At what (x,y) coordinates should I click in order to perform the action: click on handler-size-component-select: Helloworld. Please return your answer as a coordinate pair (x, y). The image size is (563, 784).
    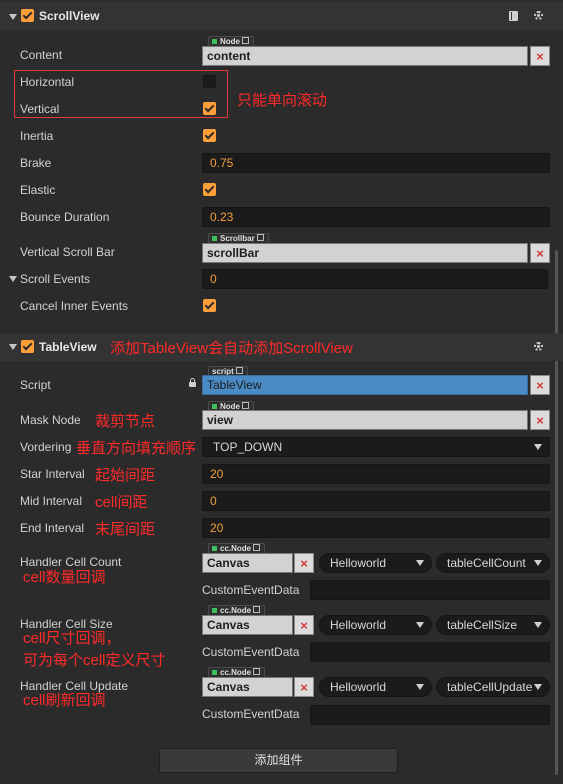
    Looking at the image, I should click on (375, 625).